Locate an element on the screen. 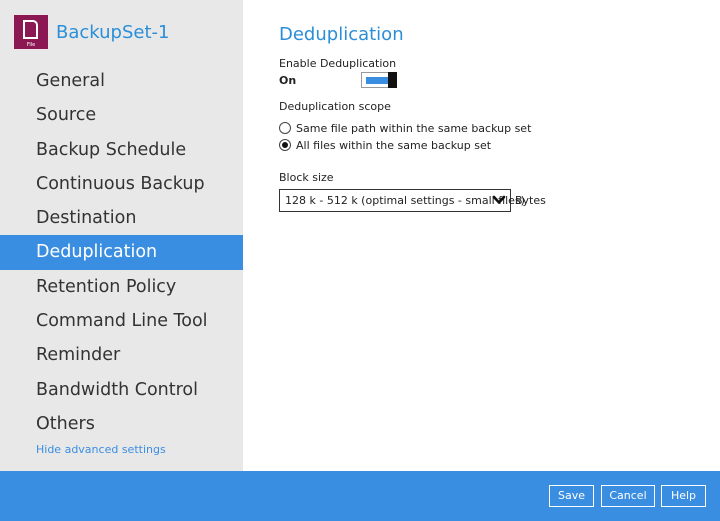 The height and width of the screenshot is (521, 720). enable-deduplication-toggle is located at coordinates (379, 80).